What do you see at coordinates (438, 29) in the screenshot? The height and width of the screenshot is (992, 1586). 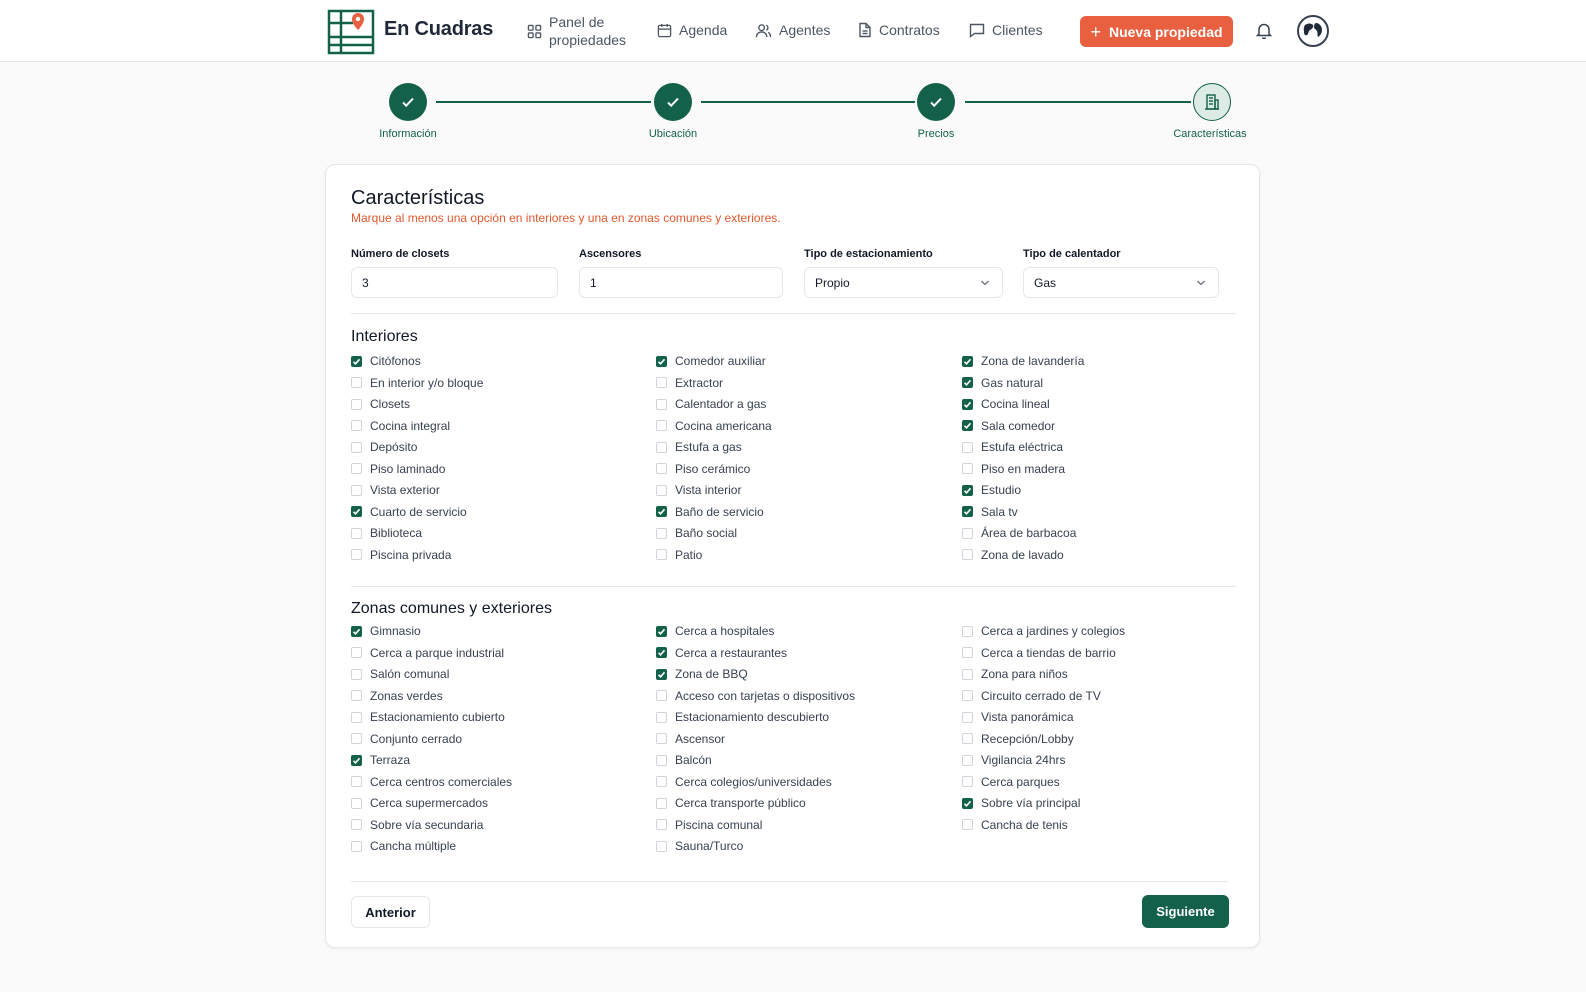 I see `brand-name: En Cuadras` at bounding box center [438, 29].